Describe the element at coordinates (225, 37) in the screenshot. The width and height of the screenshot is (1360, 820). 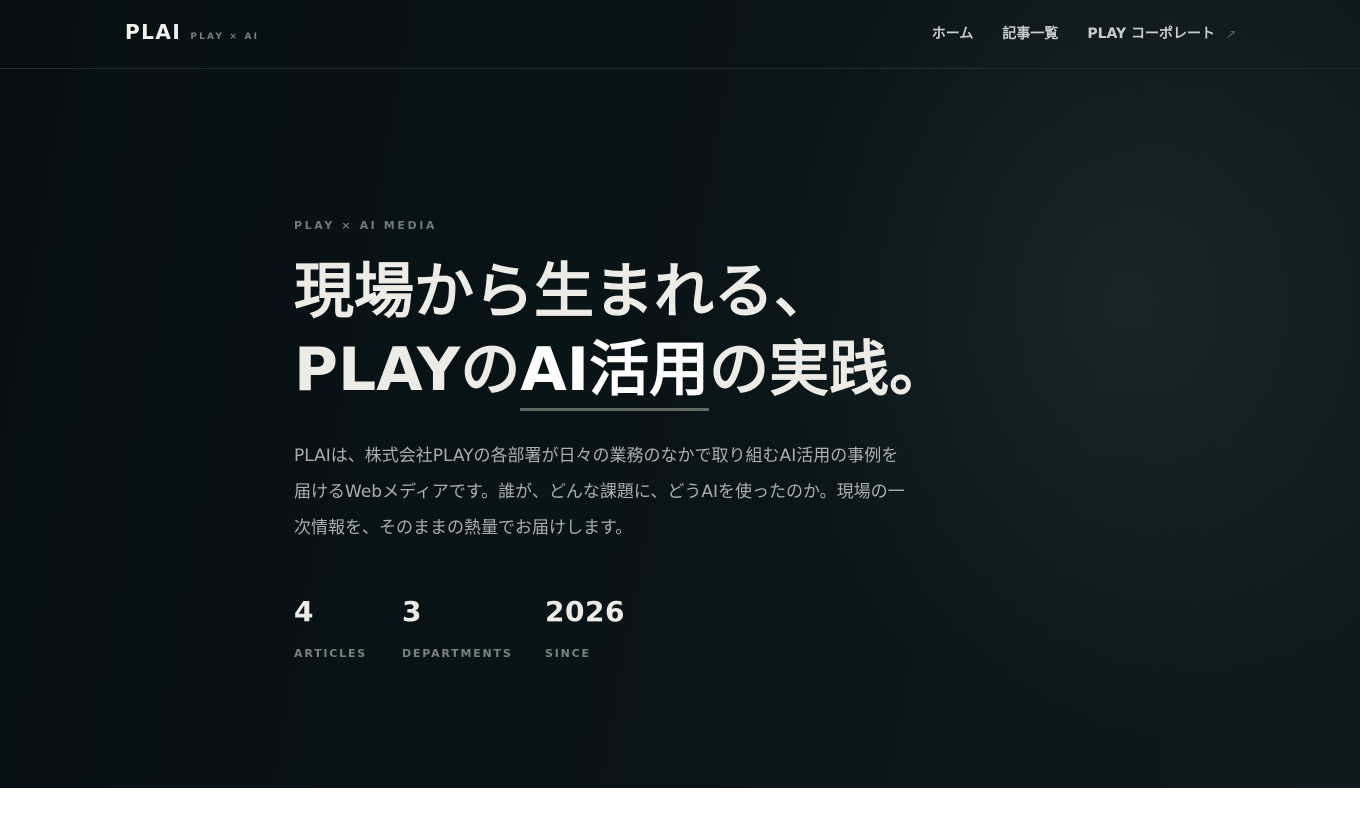
I see `site-tagline: PLAY × AI` at that location.